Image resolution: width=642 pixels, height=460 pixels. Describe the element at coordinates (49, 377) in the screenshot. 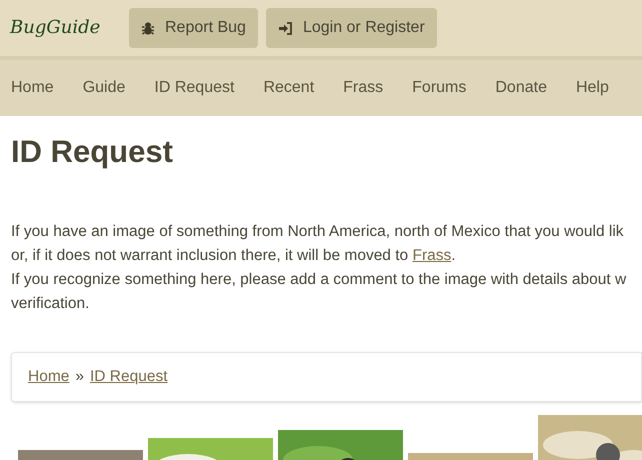

I see `breadcrumb-link: Home` at that location.